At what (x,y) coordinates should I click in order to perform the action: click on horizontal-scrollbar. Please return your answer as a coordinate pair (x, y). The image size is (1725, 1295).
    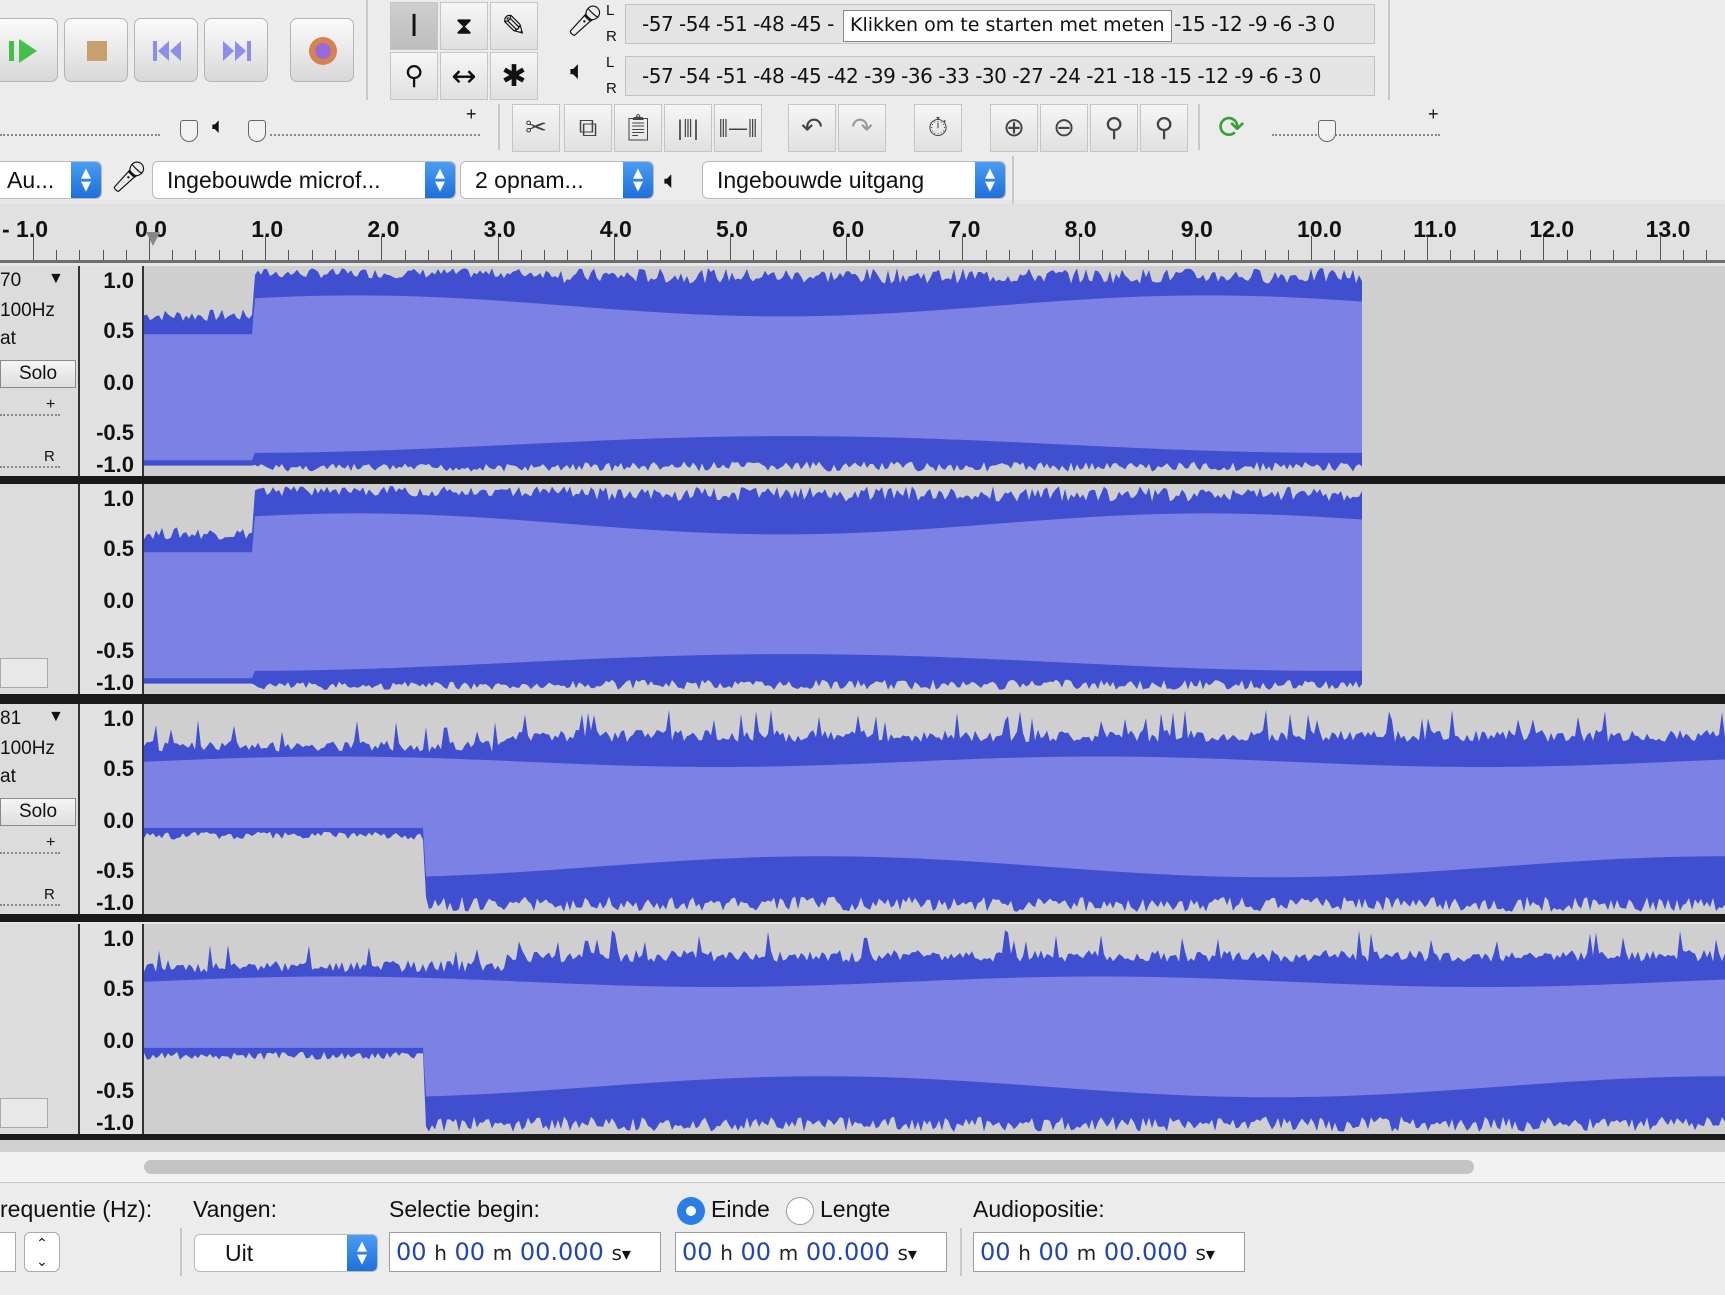
    Looking at the image, I should click on (862, 1167).